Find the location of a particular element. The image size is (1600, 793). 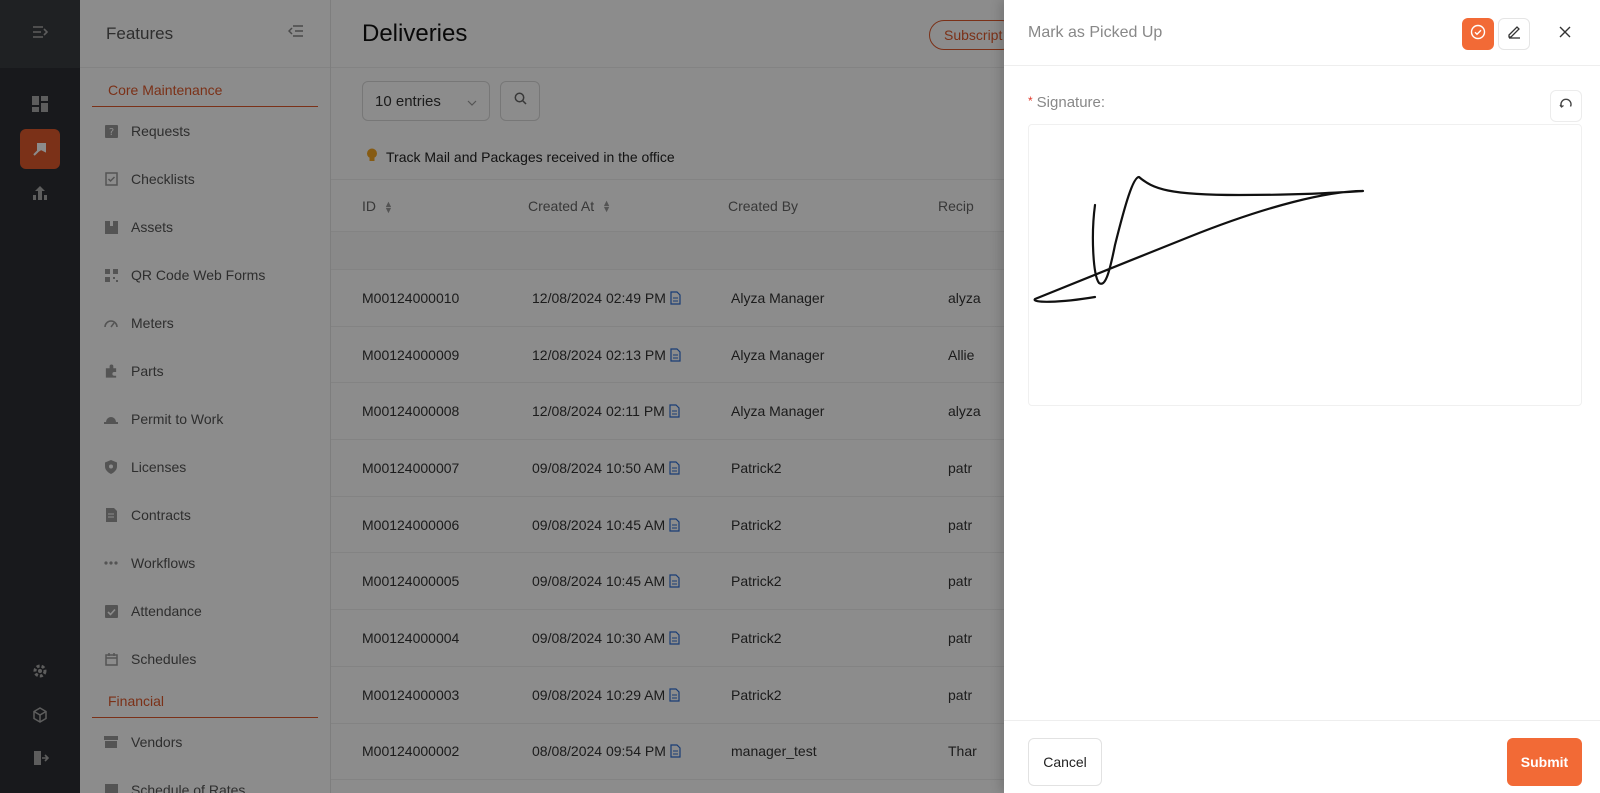

refresh-icon is located at coordinates (1566, 106).